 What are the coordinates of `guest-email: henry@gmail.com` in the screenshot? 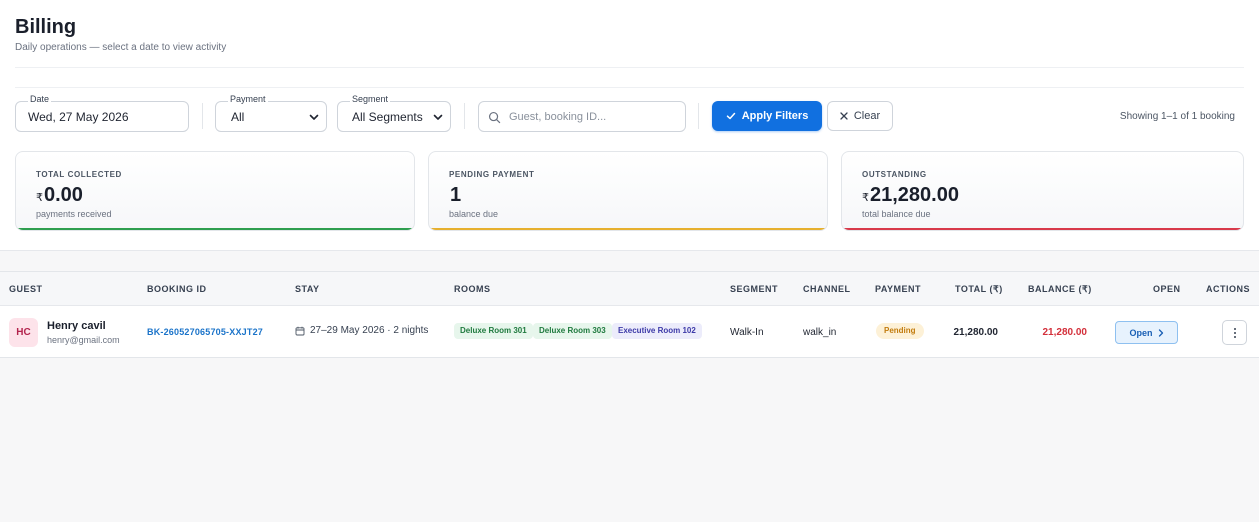 It's located at (83, 340).